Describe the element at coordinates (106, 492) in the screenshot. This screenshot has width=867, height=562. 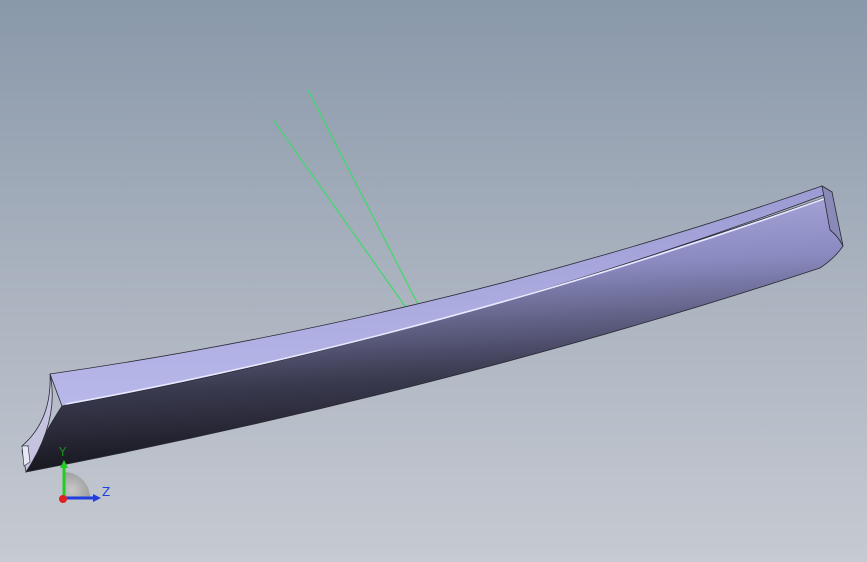
I see `triad-z-label: Z` at that location.